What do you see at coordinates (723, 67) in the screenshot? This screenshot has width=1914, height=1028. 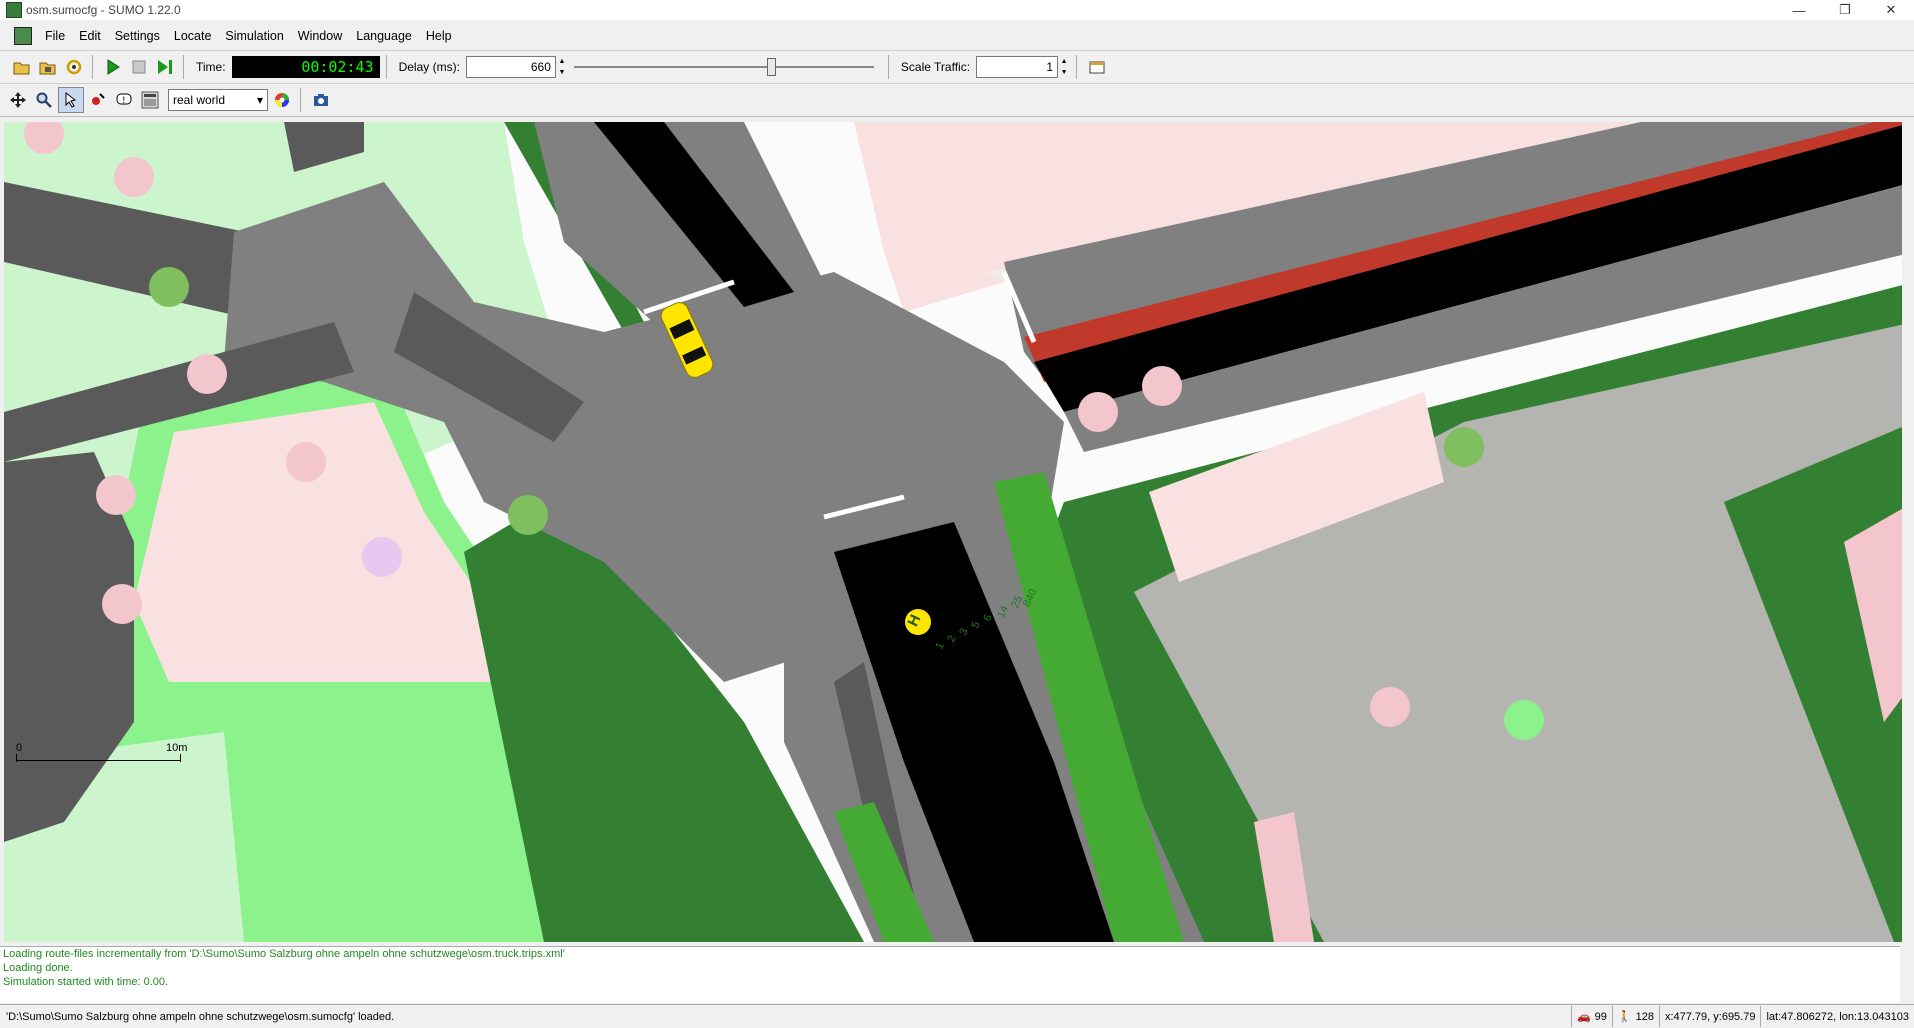 I see `delay-slider` at bounding box center [723, 67].